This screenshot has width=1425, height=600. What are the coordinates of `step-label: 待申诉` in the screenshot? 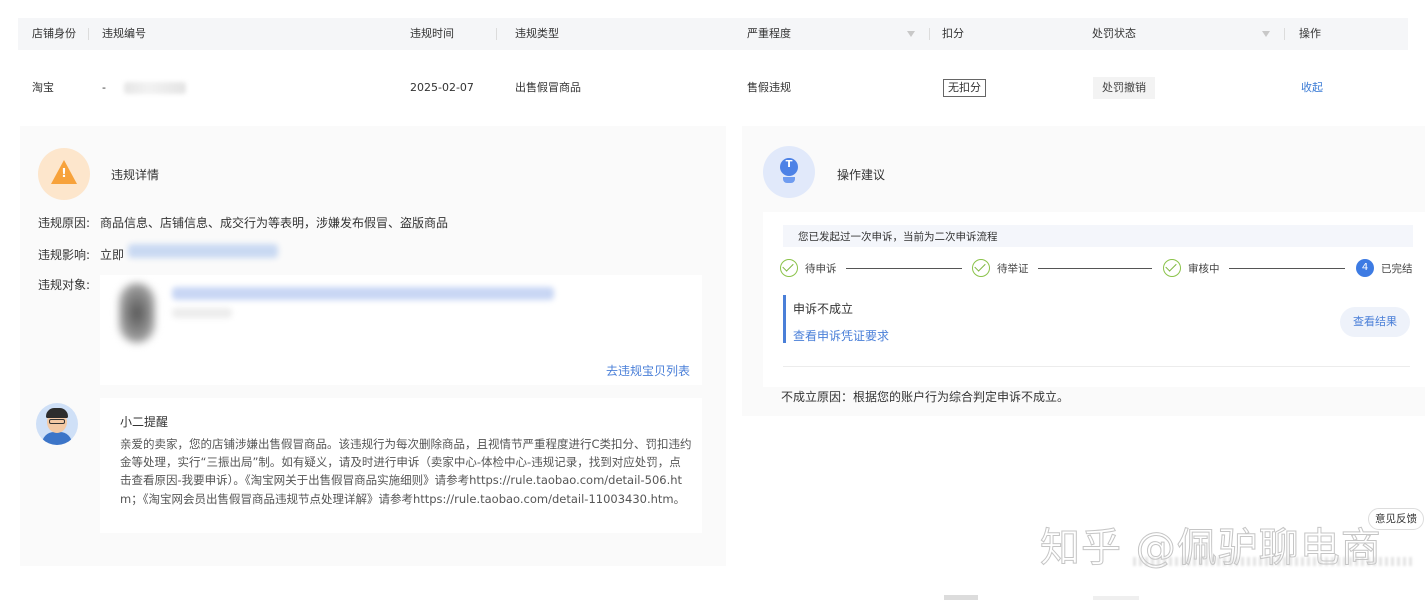 It's located at (821, 269).